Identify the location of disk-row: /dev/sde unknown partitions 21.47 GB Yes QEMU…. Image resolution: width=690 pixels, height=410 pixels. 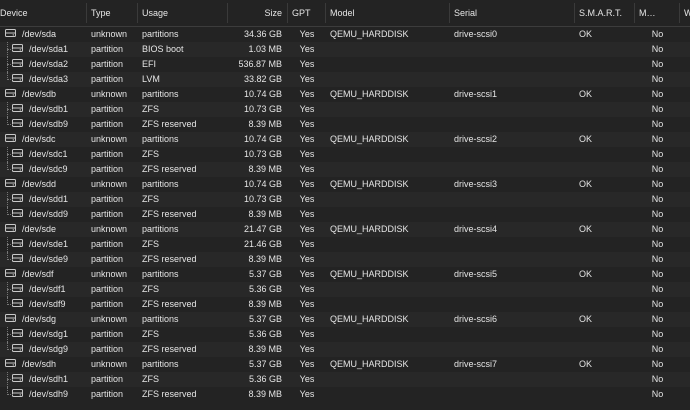
(345, 229).